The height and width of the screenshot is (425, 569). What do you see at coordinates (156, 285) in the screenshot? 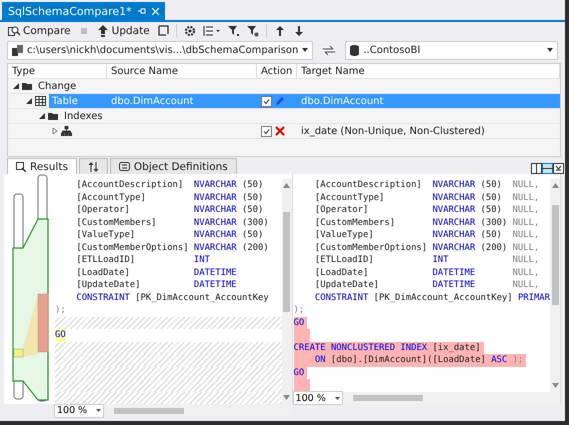
I see `code-line: [UpdateDate] DATETIME` at bounding box center [156, 285].